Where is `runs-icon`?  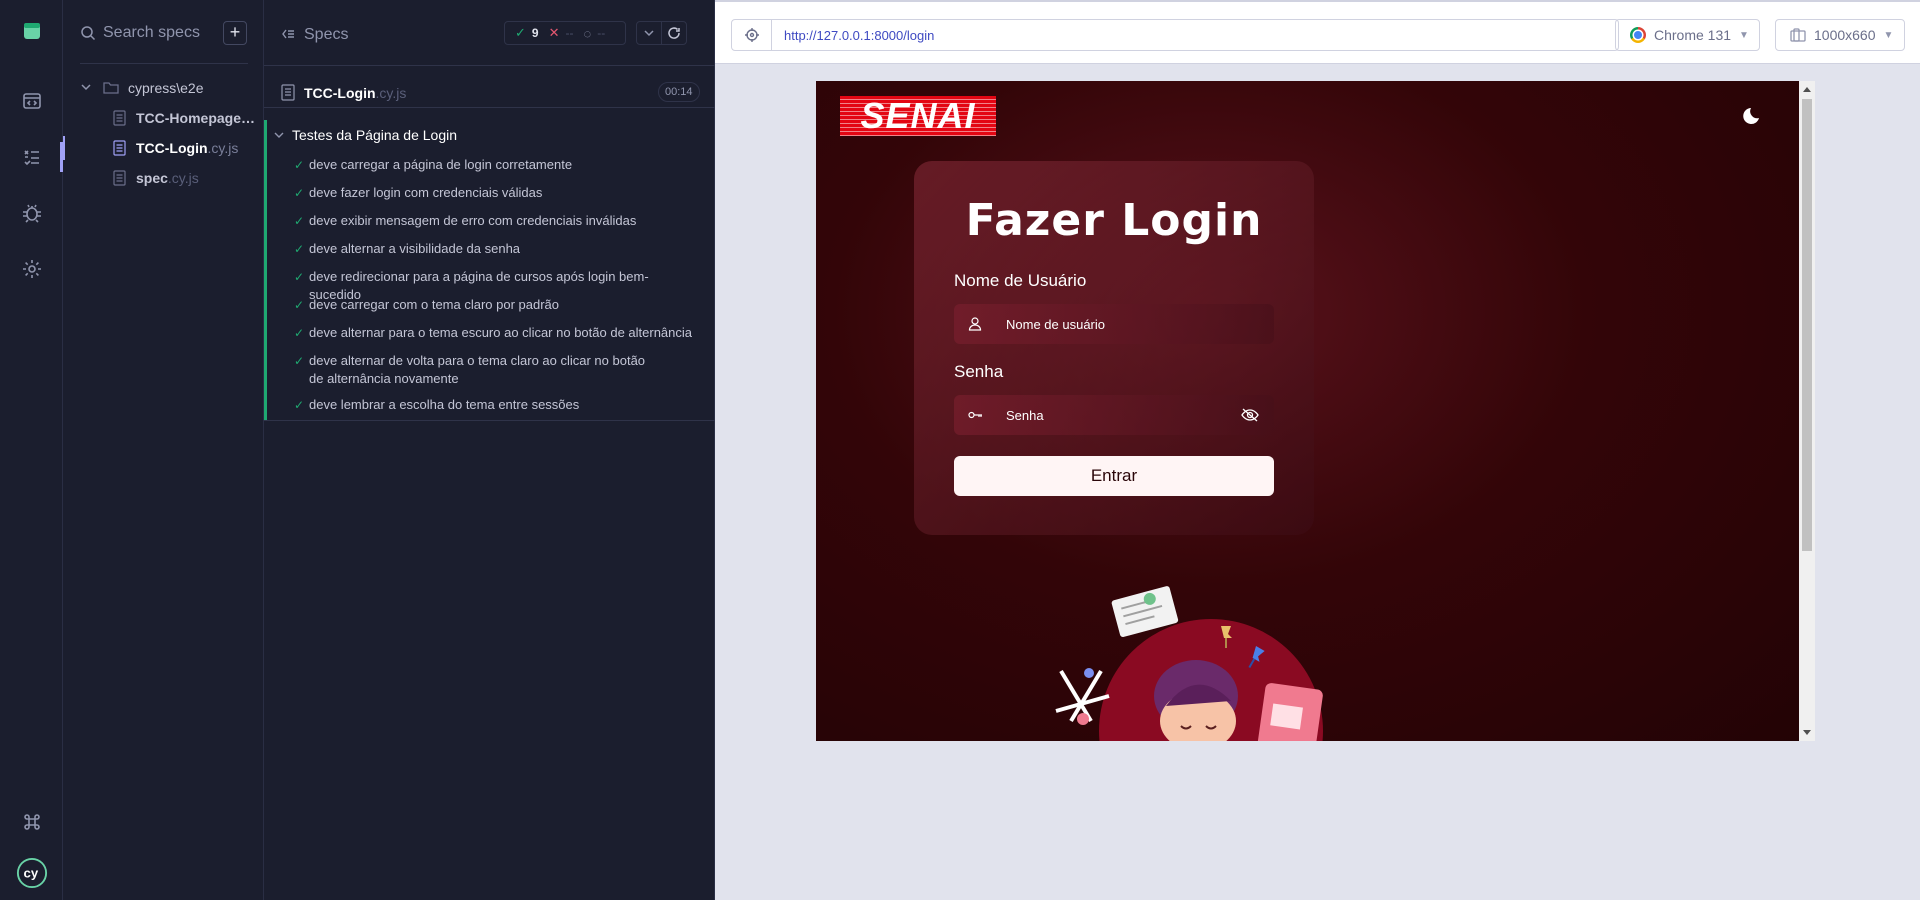 runs-icon is located at coordinates (32, 157).